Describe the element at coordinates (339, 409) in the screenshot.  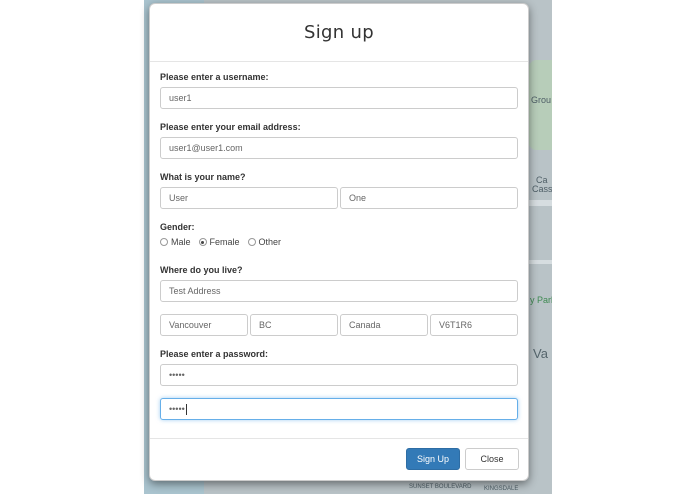
I see `confirm-password-input: •••••` at that location.